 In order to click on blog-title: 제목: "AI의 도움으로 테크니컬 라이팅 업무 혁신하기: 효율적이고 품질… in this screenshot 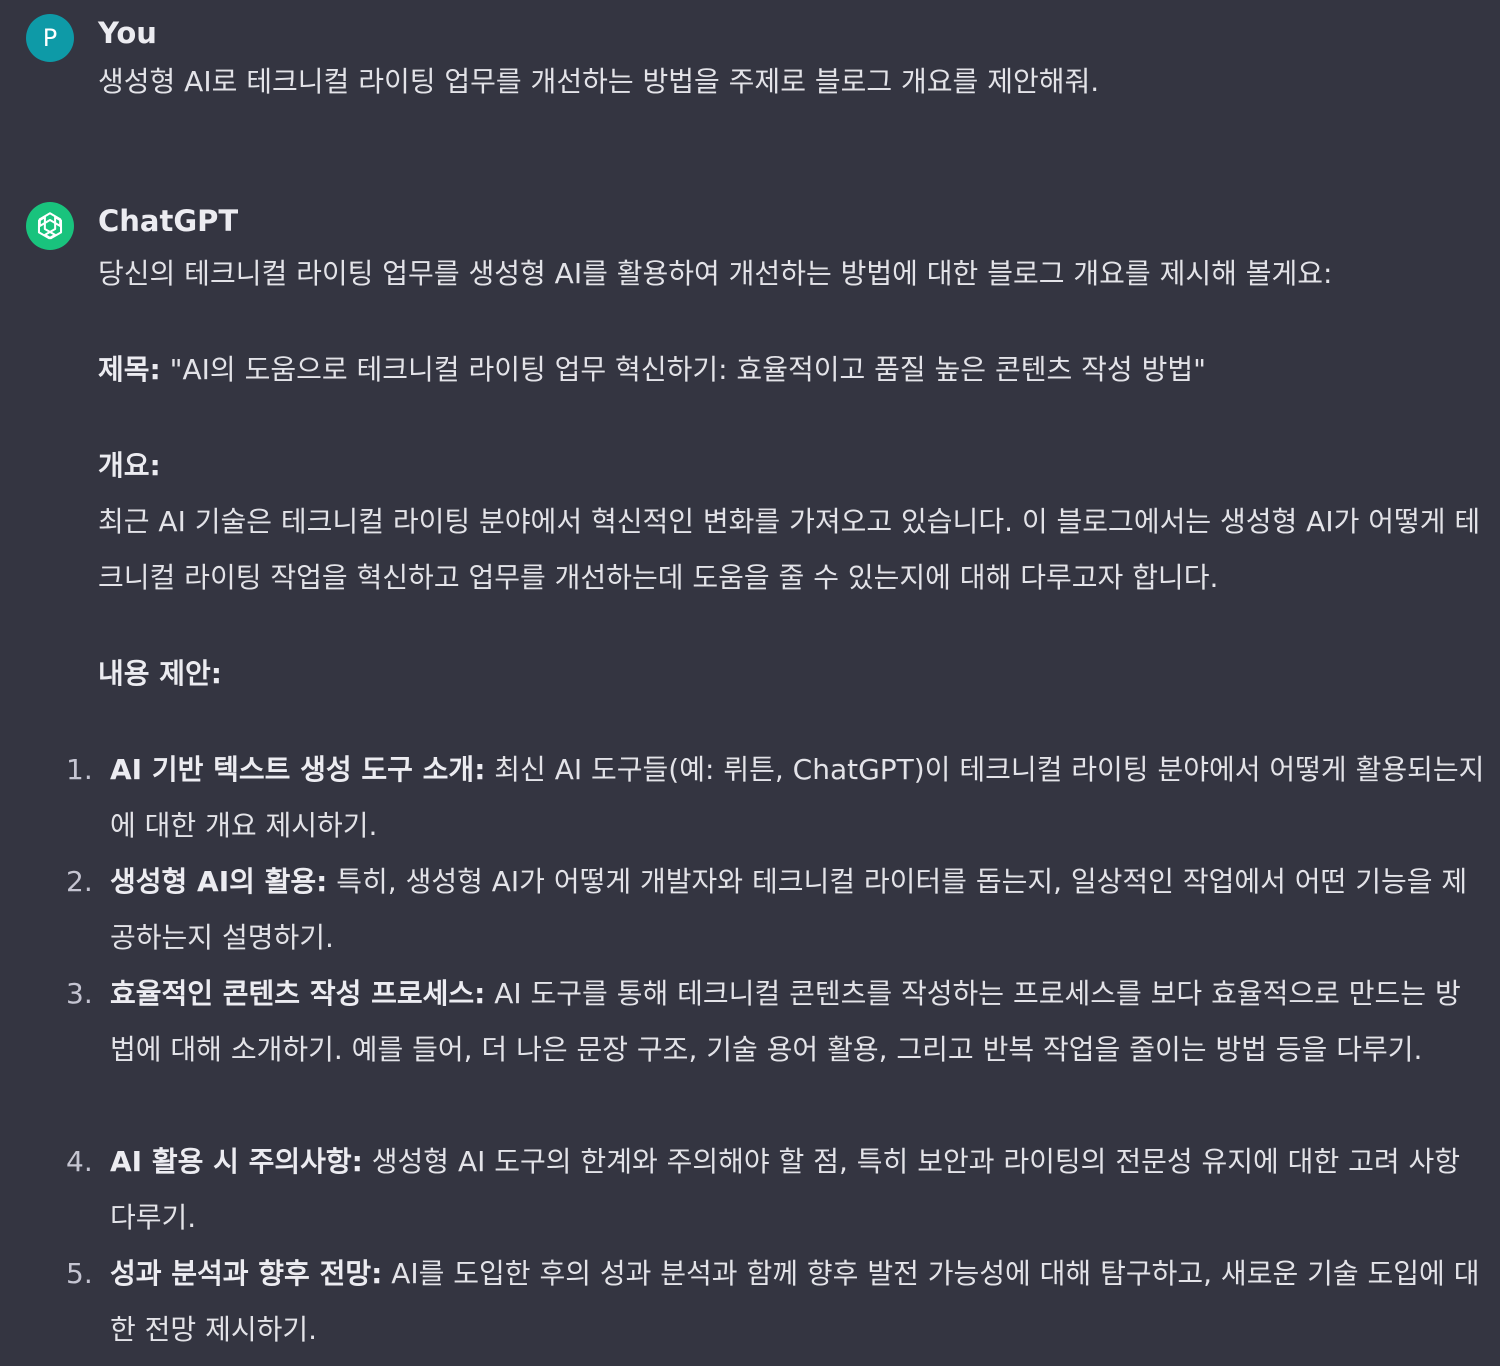, I will do `click(652, 370)`.